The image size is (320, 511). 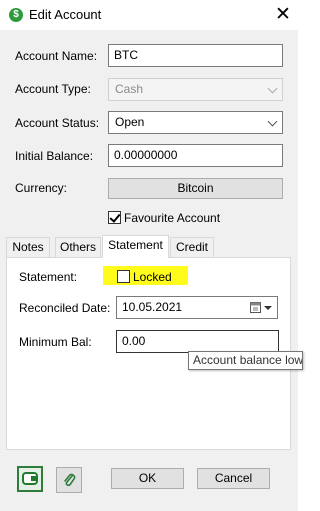 What do you see at coordinates (56, 56) in the screenshot?
I see `account-name-label: Account Name:` at bounding box center [56, 56].